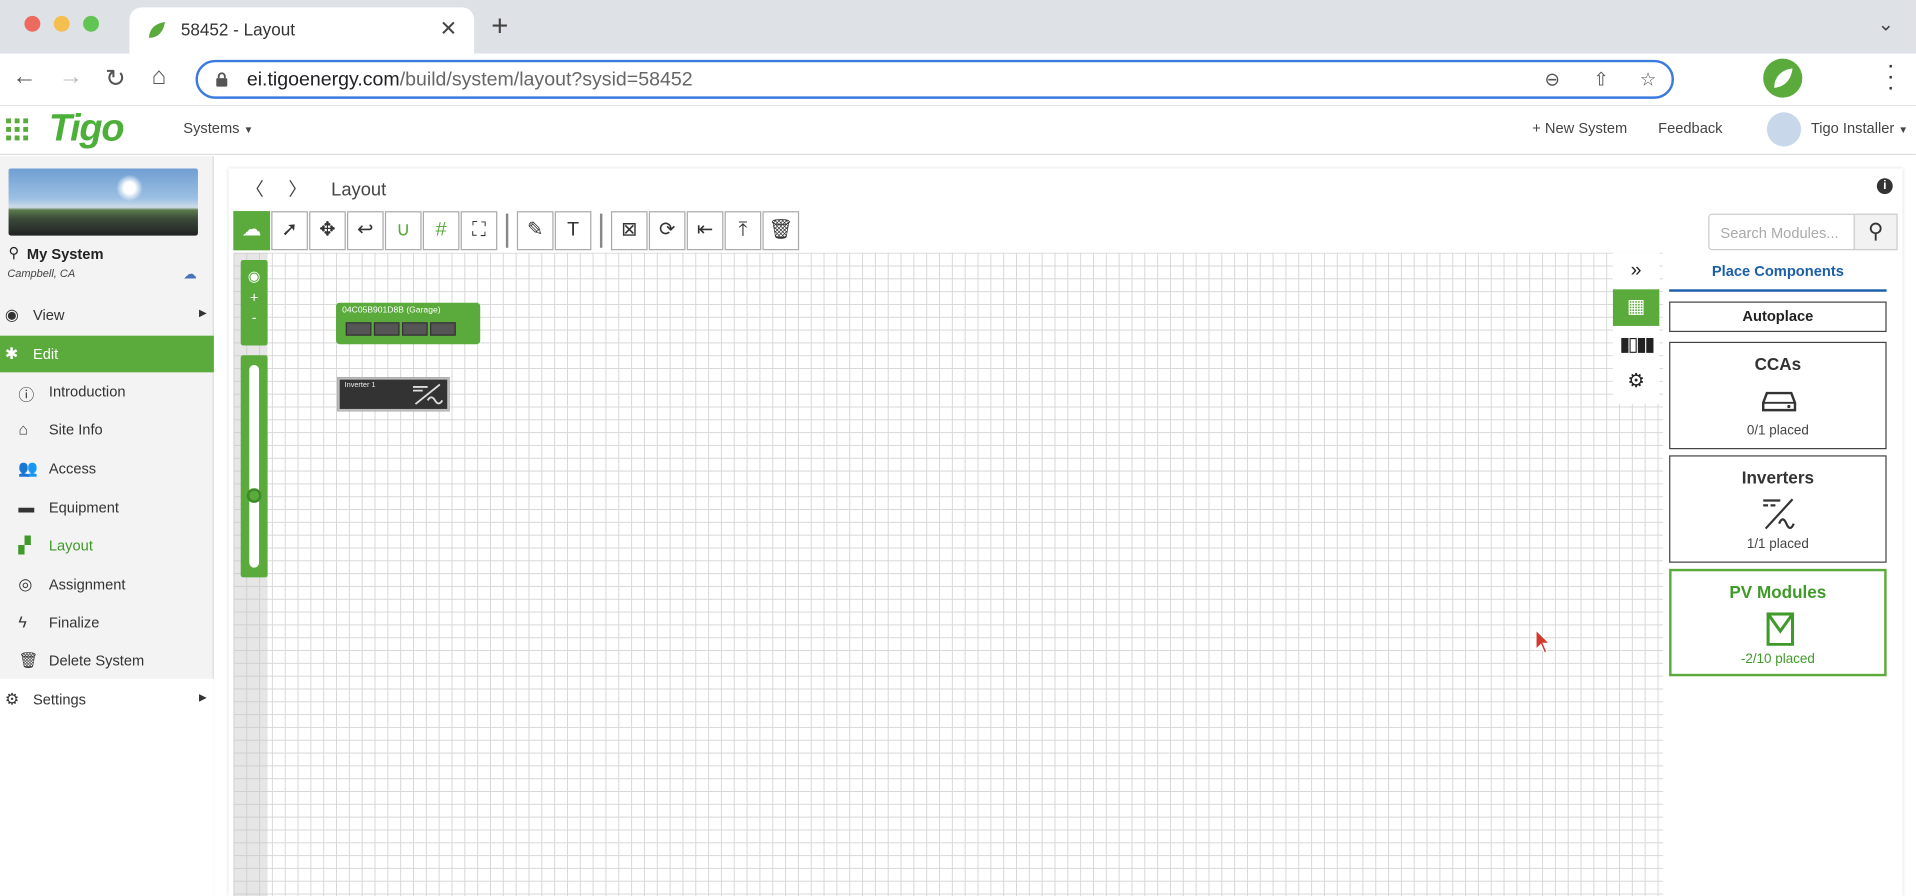 This screenshot has height=896, width=1916. Describe the element at coordinates (41, 273) in the screenshot. I see `system-location: Campbell, CA` at that location.